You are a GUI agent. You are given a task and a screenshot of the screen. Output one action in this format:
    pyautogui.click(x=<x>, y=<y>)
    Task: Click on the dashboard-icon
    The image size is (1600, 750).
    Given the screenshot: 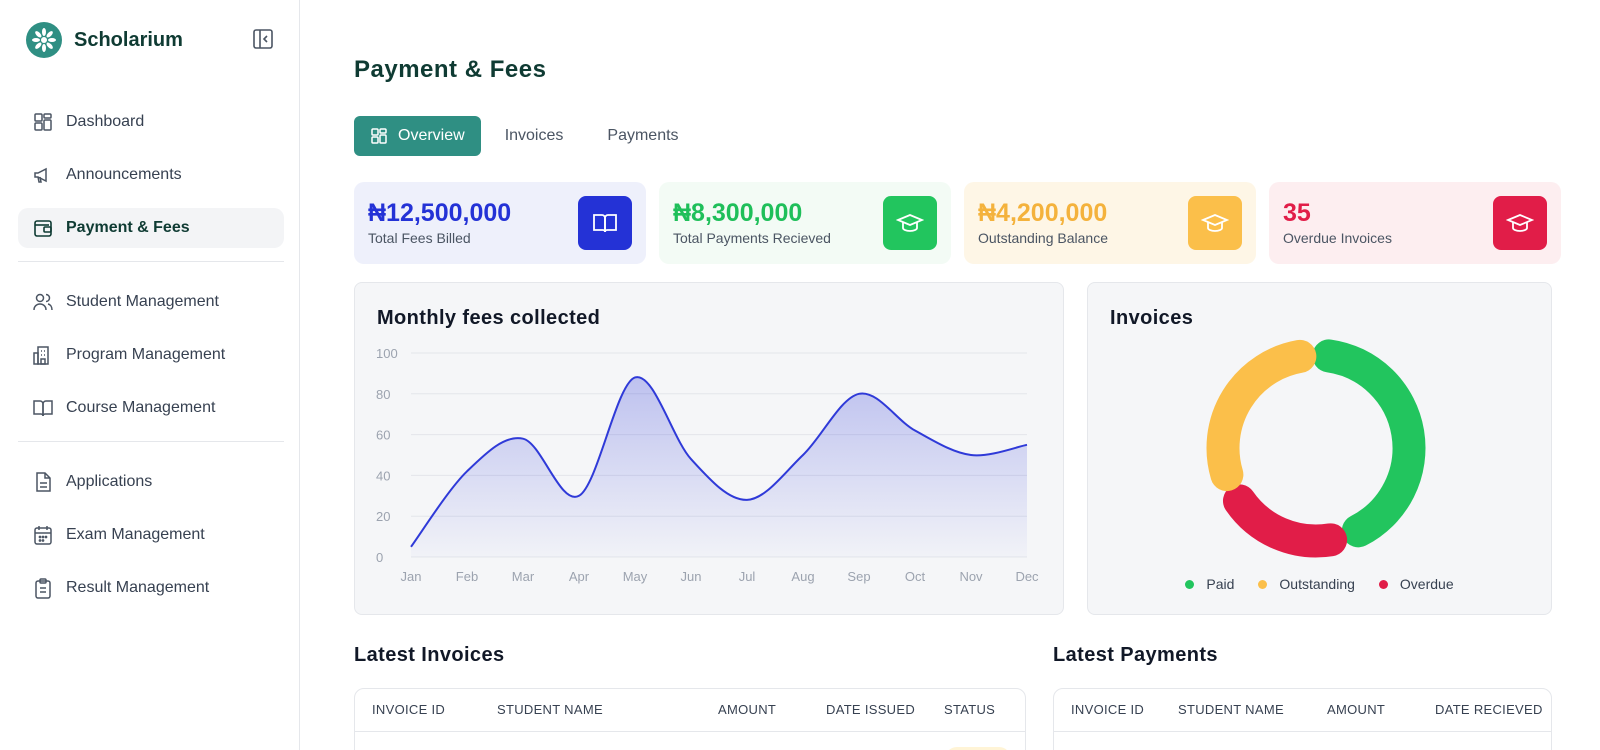 What is the action you would take?
    pyautogui.click(x=43, y=122)
    